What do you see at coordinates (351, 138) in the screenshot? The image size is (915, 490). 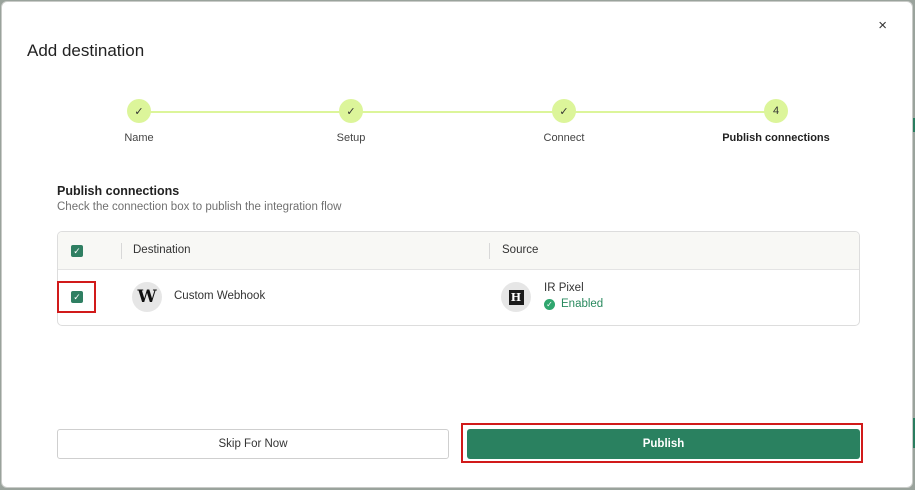 I see `step-label: Setup` at bounding box center [351, 138].